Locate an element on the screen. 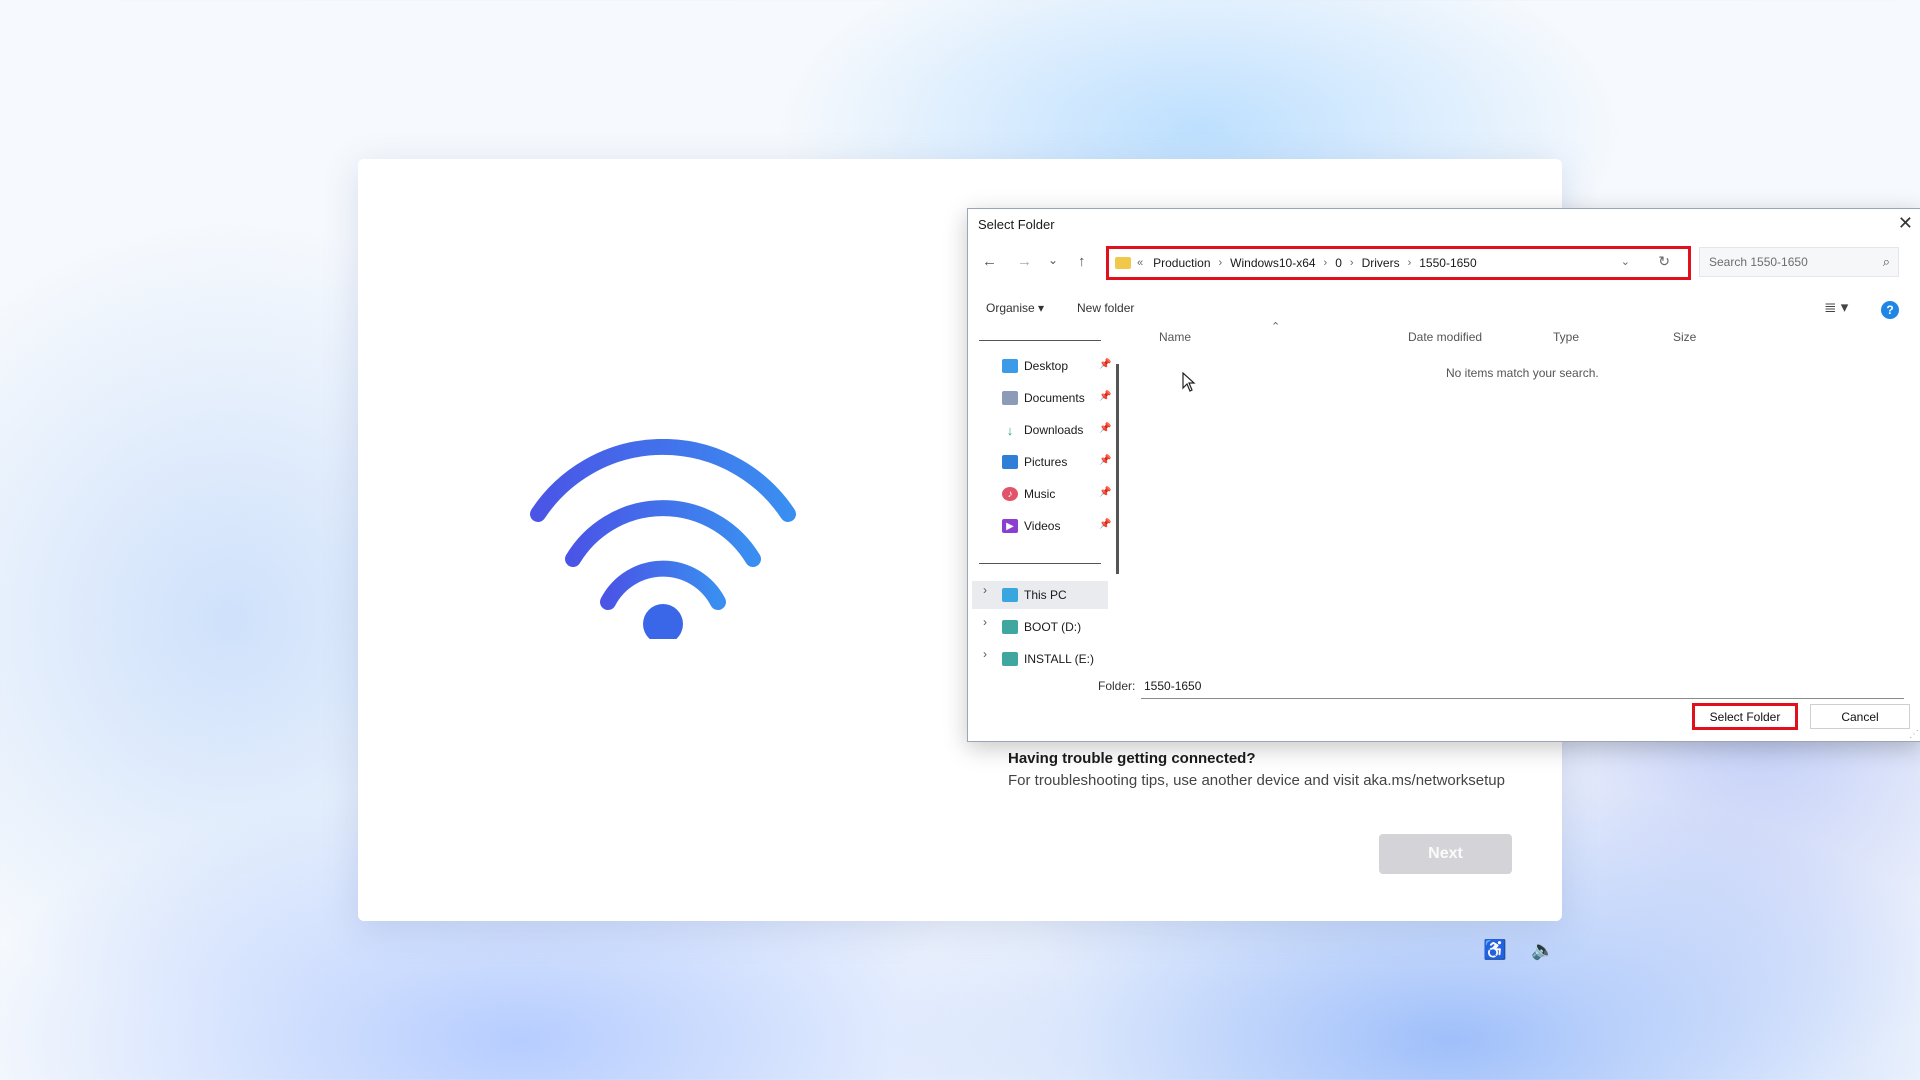 This screenshot has width=1920, height=1080. breadcrumb-item: 1550-1650 is located at coordinates (1447, 263).